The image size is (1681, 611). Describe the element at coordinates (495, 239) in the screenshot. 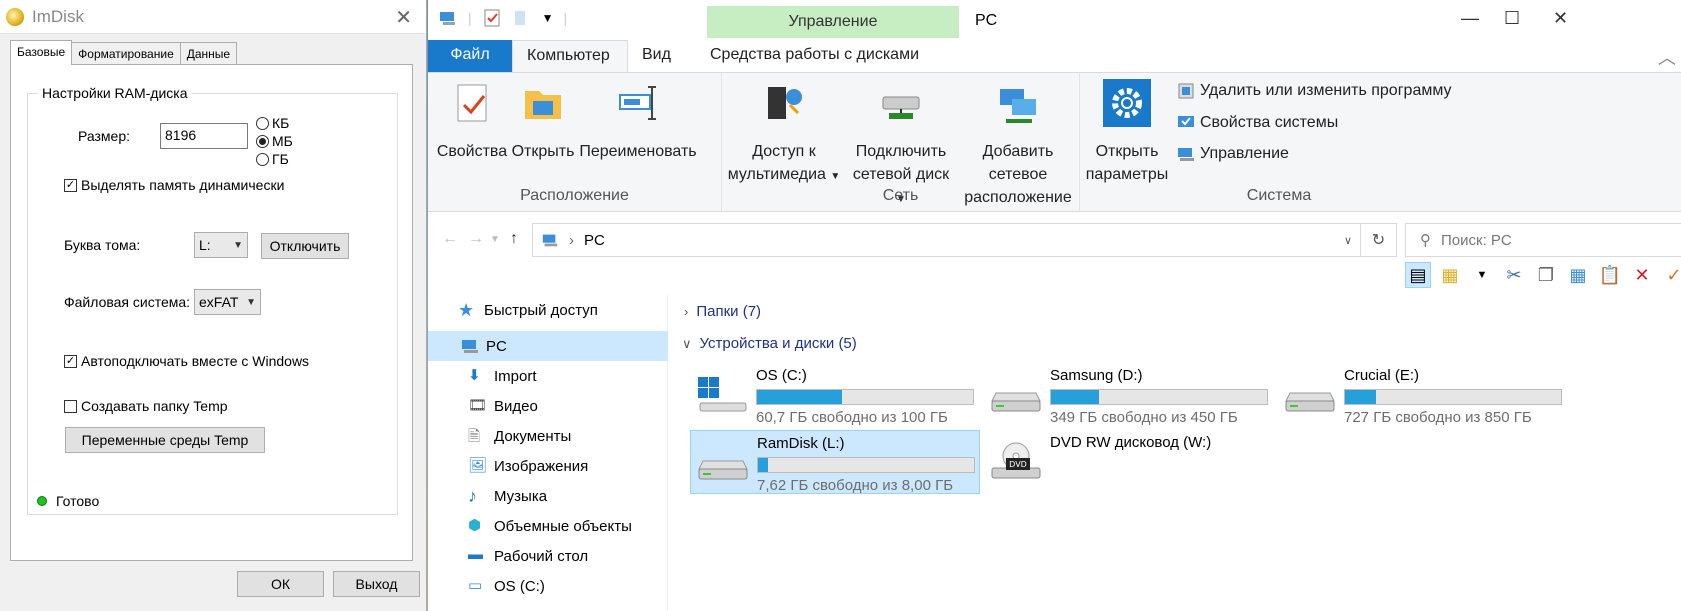

I see `recent-chevron-icon: ▼` at that location.